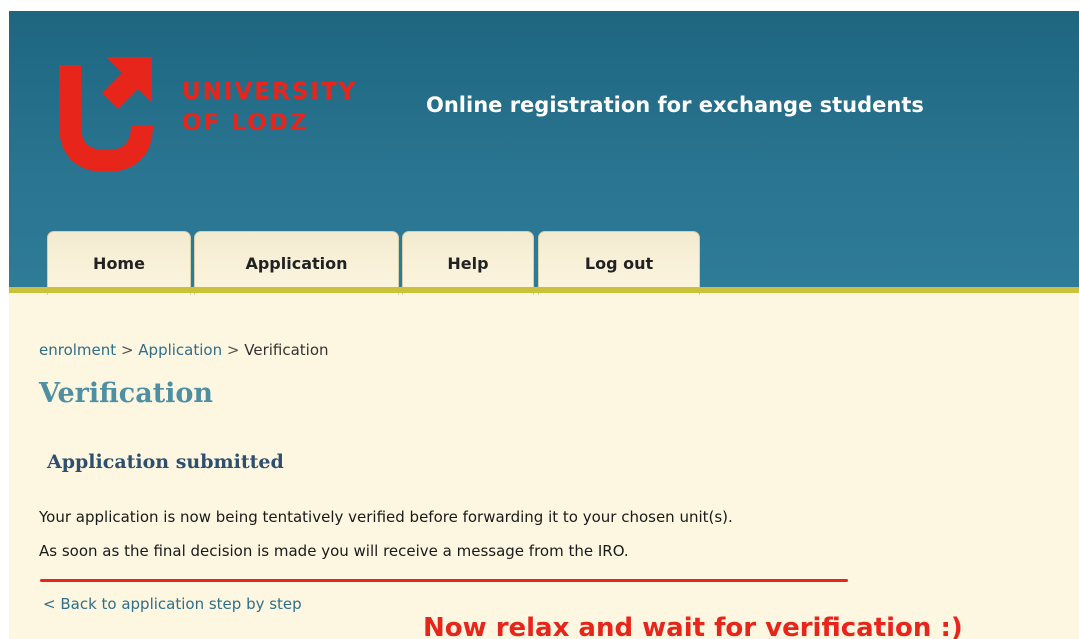 The height and width of the screenshot is (639, 1079). Describe the element at coordinates (286, 350) in the screenshot. I see `breadcrumb-item-verification: Verification` at that location.